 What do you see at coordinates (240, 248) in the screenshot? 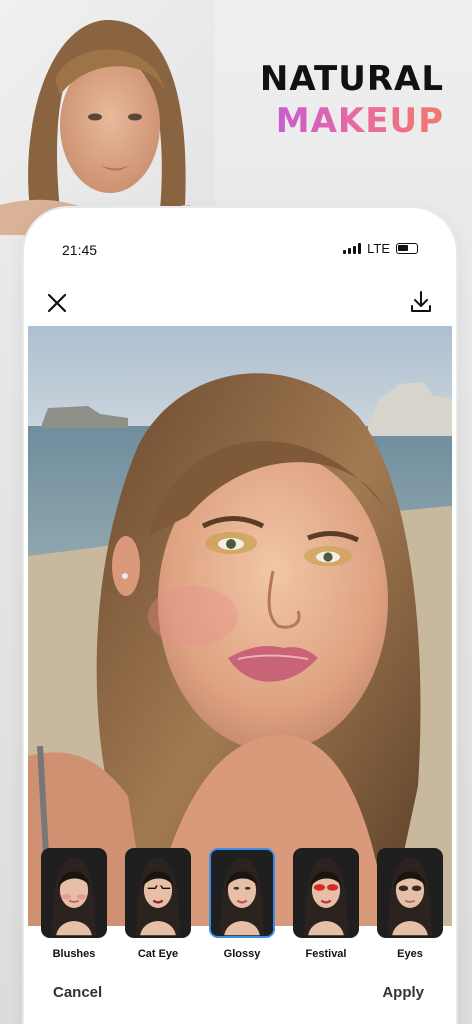
I see `status-bar: 21:45 LTE` at bounding box center [240, 248].